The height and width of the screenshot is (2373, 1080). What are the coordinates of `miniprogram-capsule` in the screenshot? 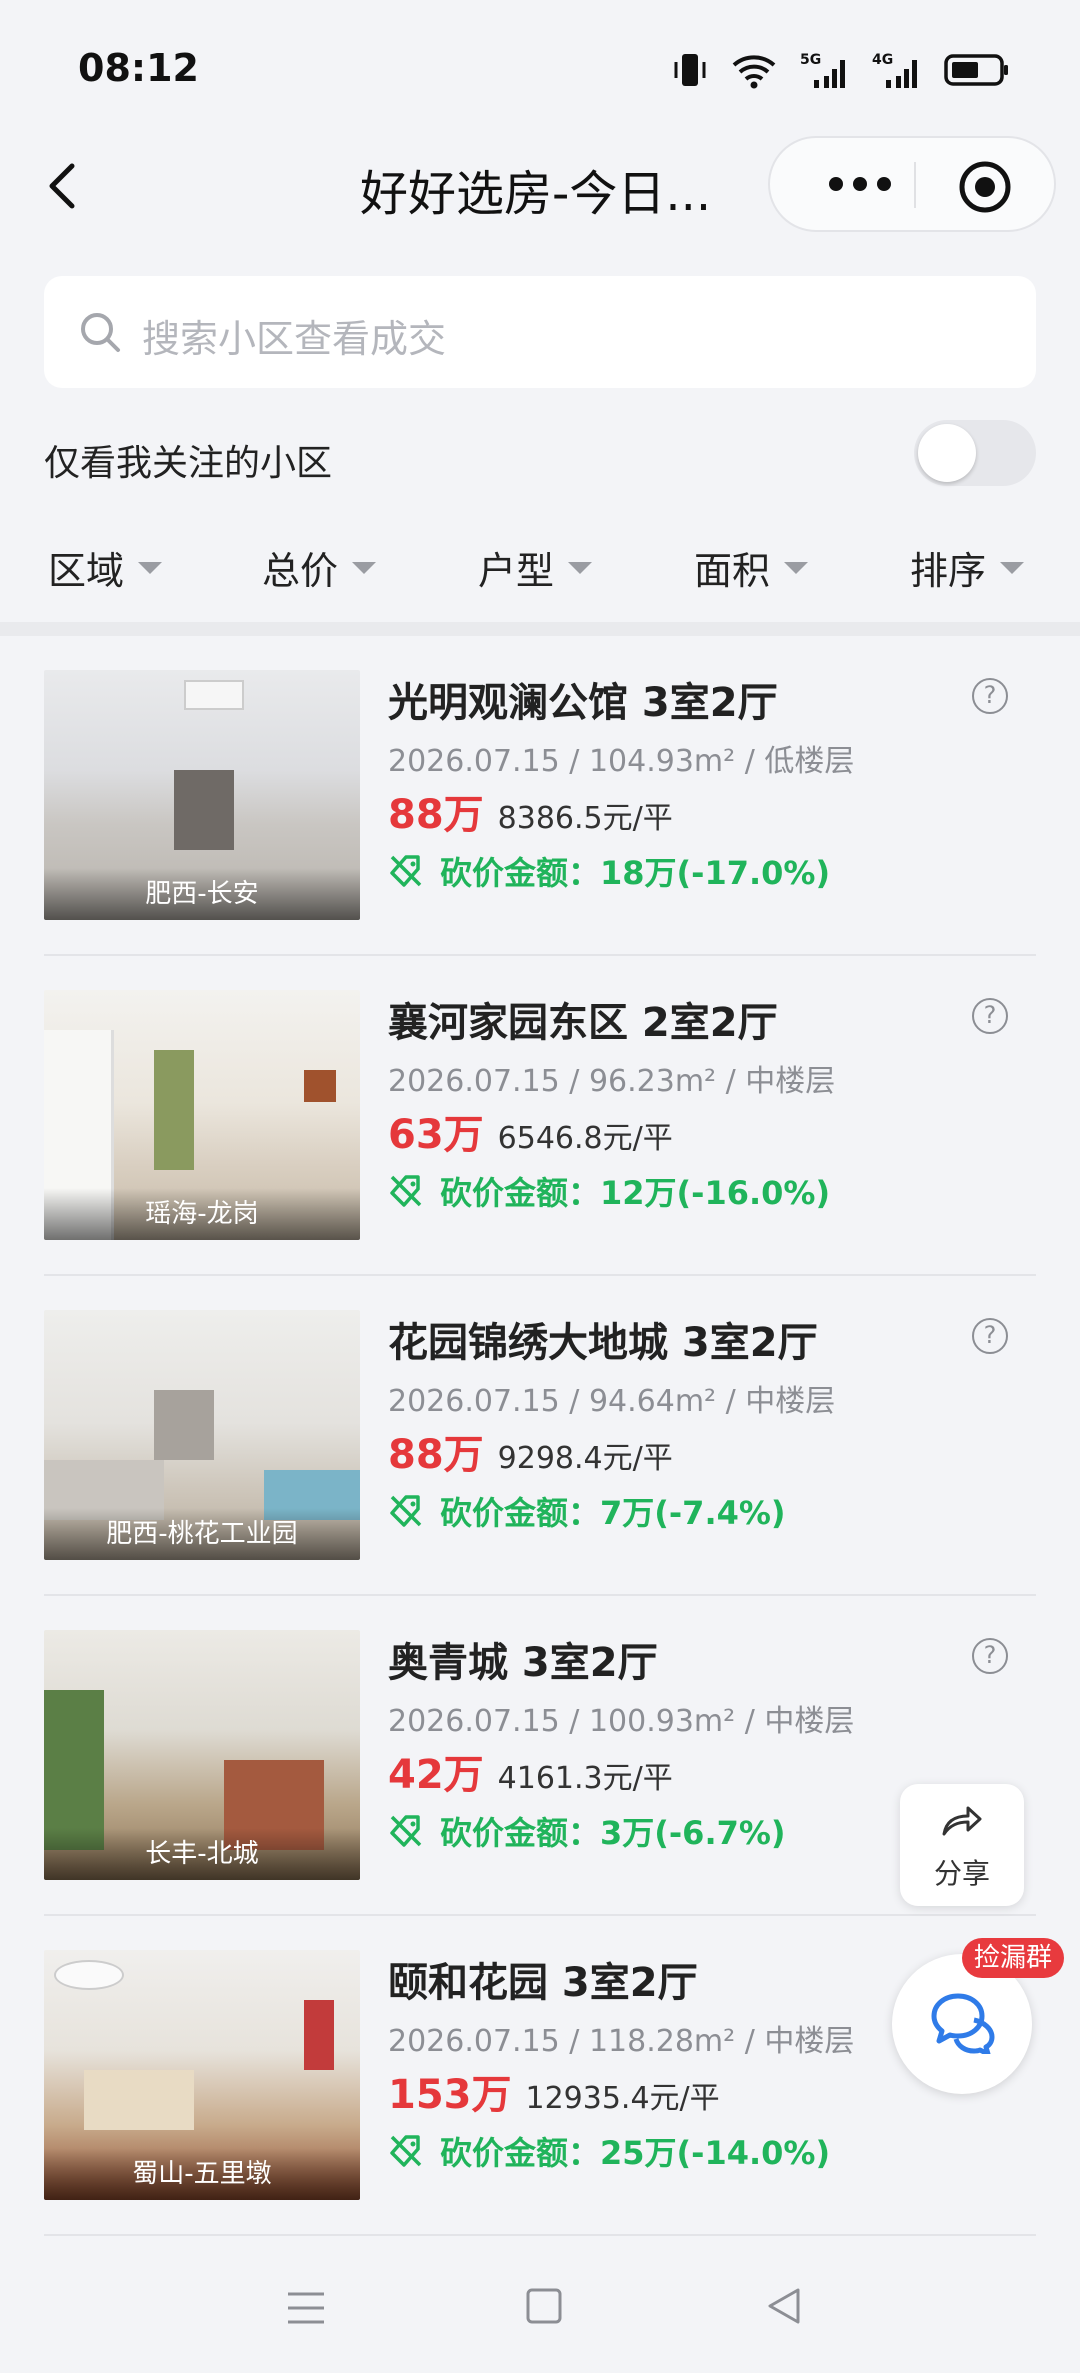 It's located at (912, 184).